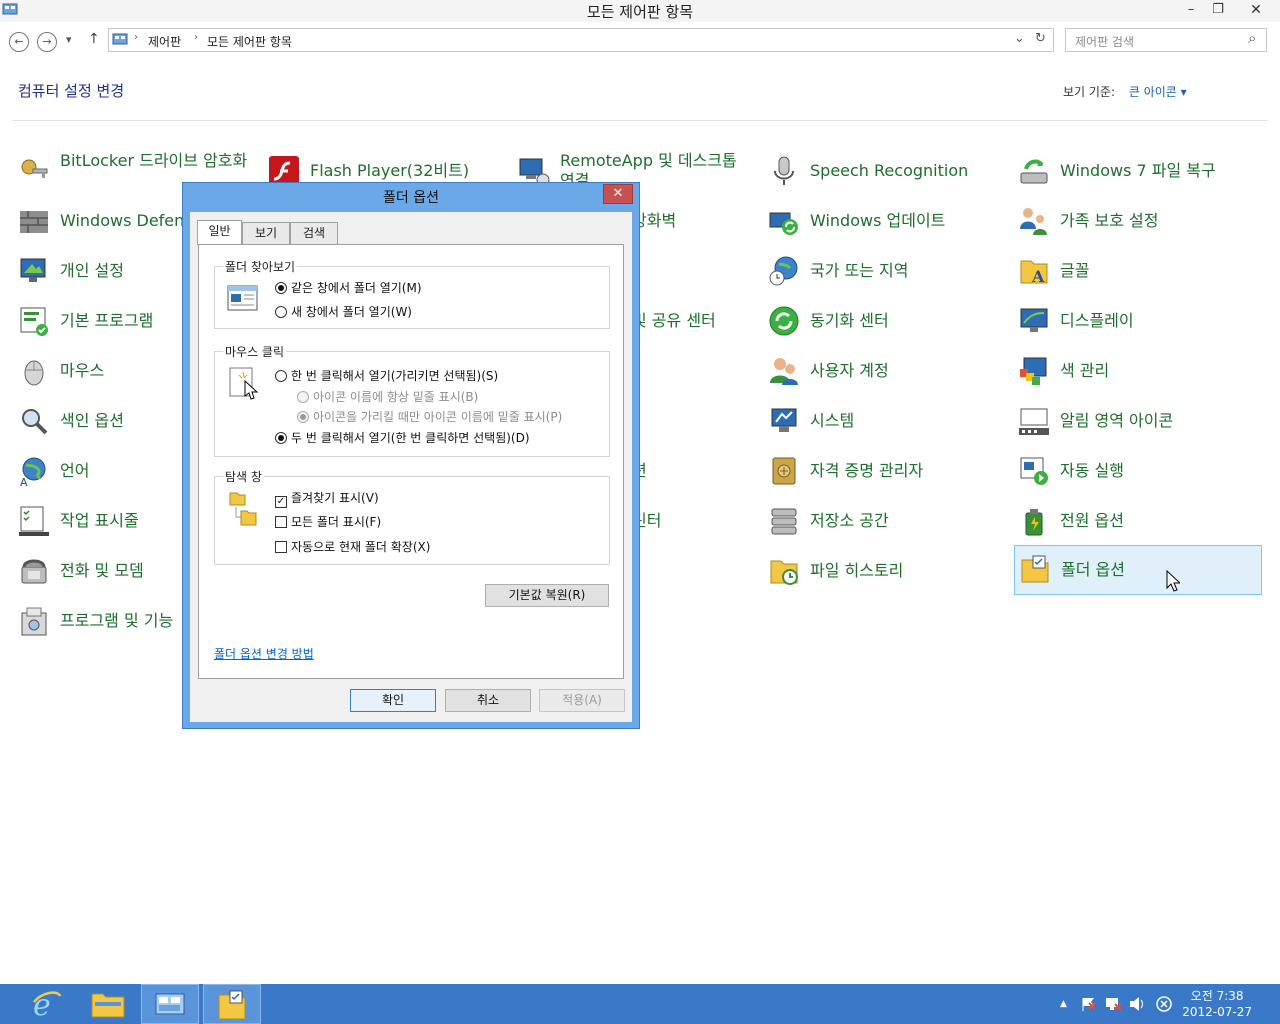  What do you see at coordinates (170, 1004) in the screenshot?
I see `taskbar-control-panel-button` at bounding box center [170, 1004].